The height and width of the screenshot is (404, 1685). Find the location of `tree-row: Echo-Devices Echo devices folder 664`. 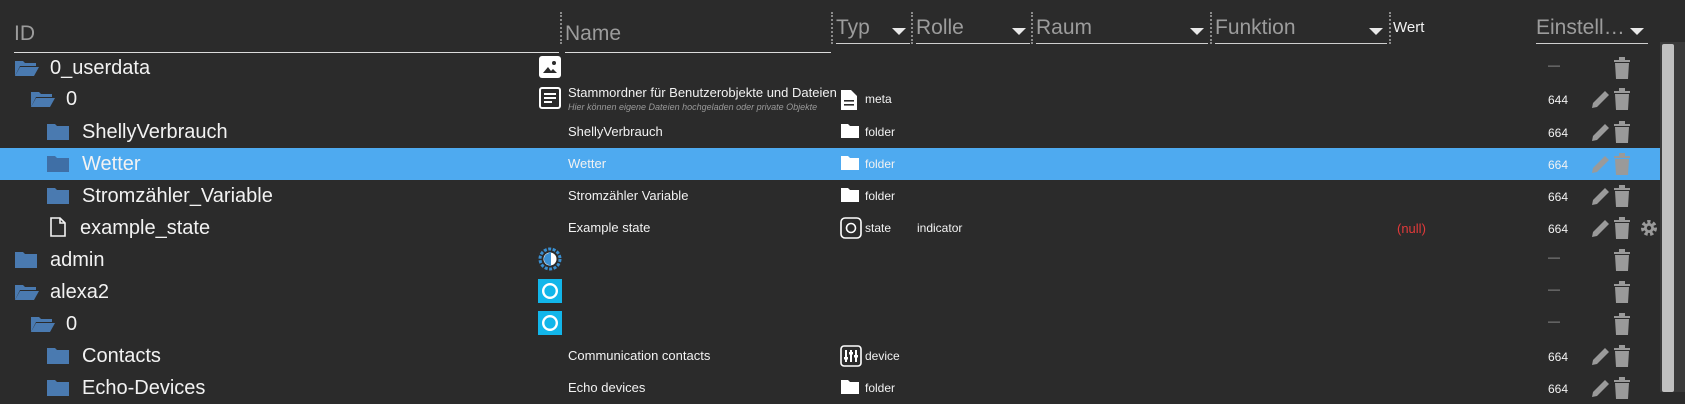

tree-row: Echo-Devices Echo devices folder 664 is located at coordinates (830, 388).